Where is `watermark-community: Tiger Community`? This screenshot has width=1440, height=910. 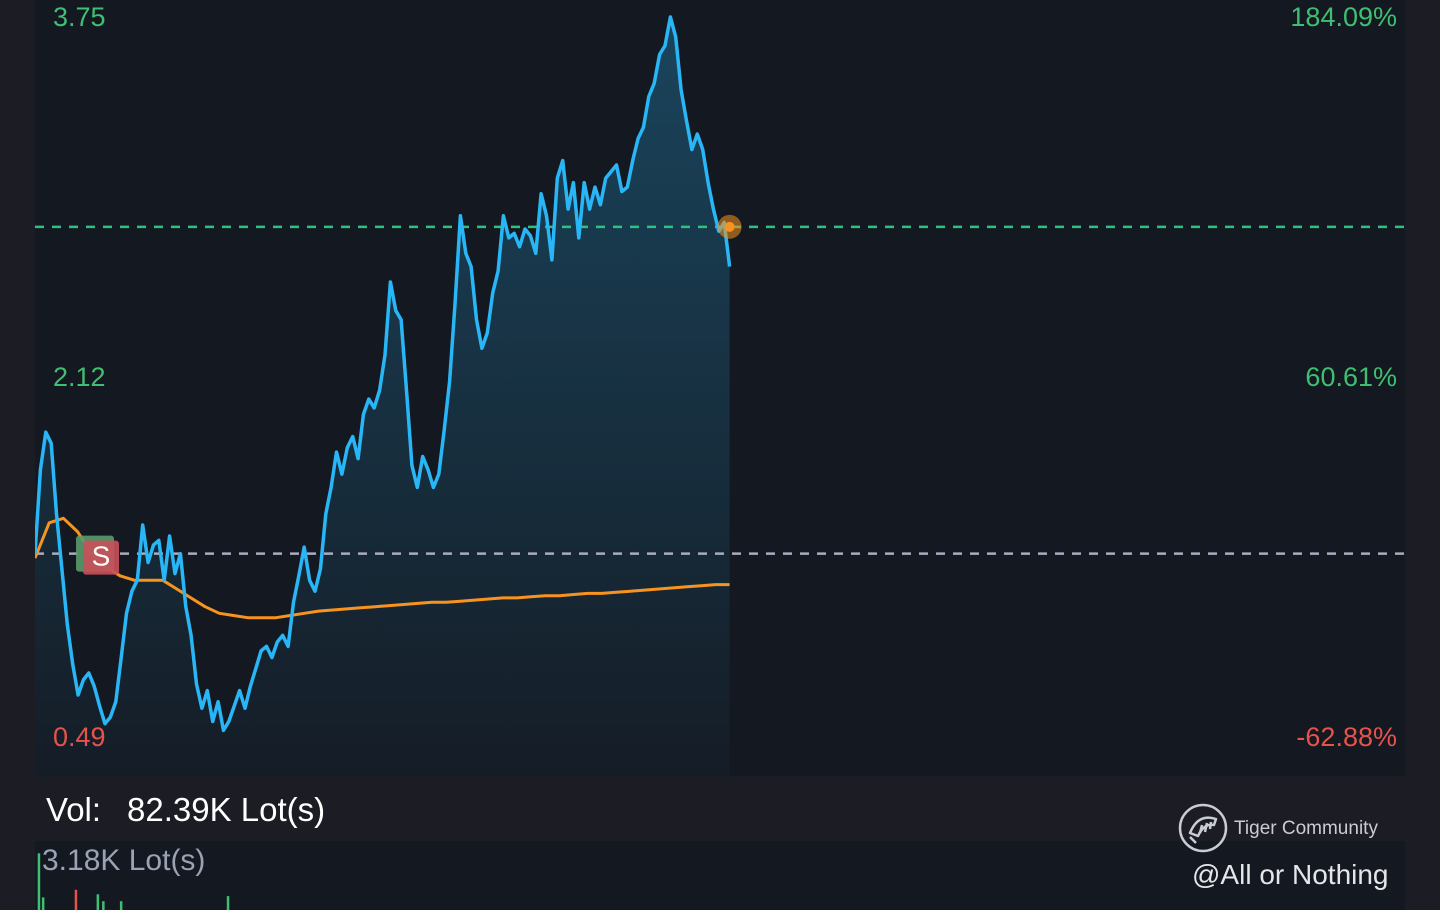
watermark-community: Tiger Community is located at coordinates (1306, 828).